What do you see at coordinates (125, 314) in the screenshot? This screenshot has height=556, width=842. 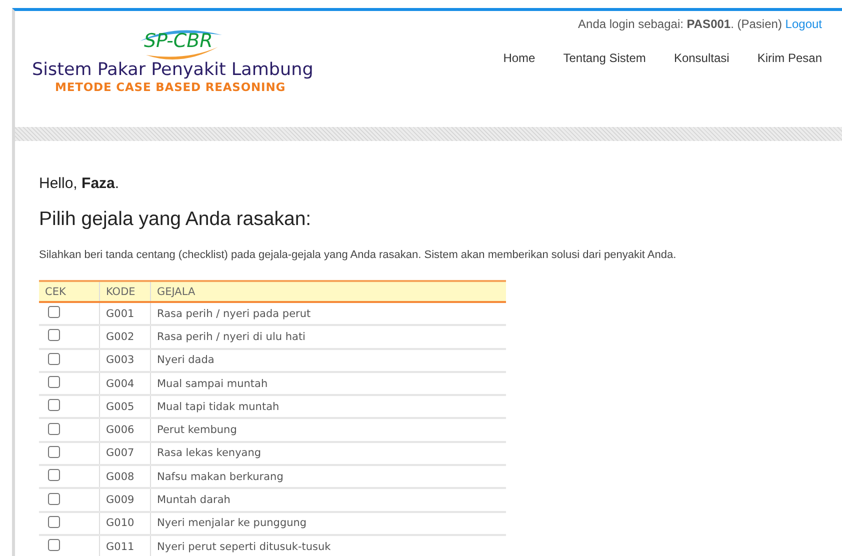 I see `code-cell: G001` at bounding box center [125, 314].